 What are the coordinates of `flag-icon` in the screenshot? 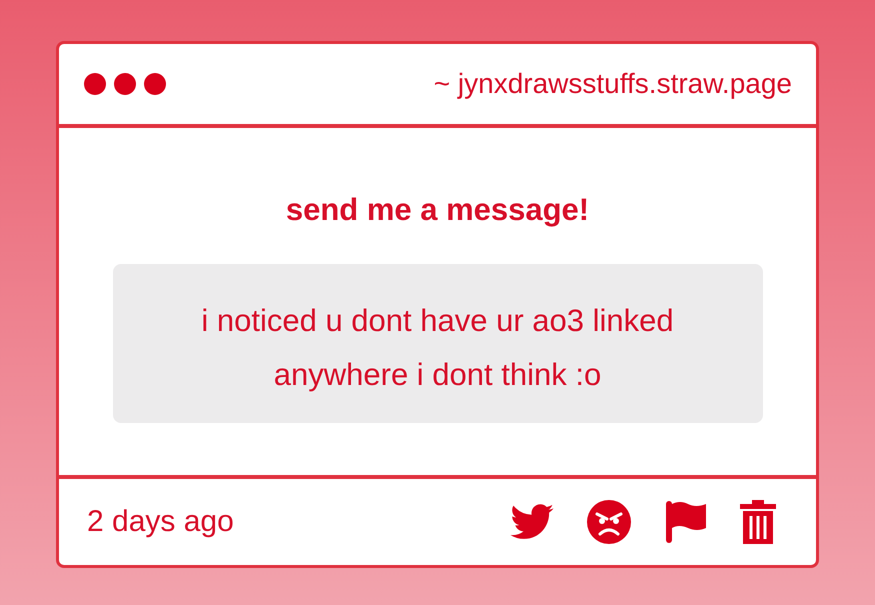 It's located at (686, 522).